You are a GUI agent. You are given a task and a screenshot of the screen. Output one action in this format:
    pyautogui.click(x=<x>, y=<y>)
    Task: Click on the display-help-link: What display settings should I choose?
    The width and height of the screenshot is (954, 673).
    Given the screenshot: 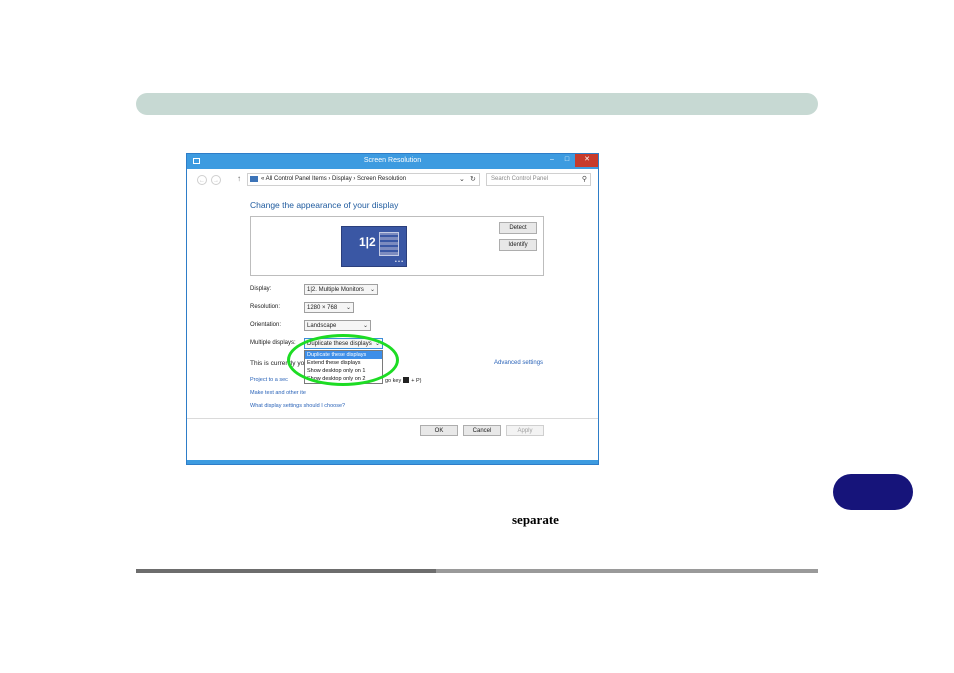 What is the action you would take?
    pyautogui.click(x=297, y=406)
    